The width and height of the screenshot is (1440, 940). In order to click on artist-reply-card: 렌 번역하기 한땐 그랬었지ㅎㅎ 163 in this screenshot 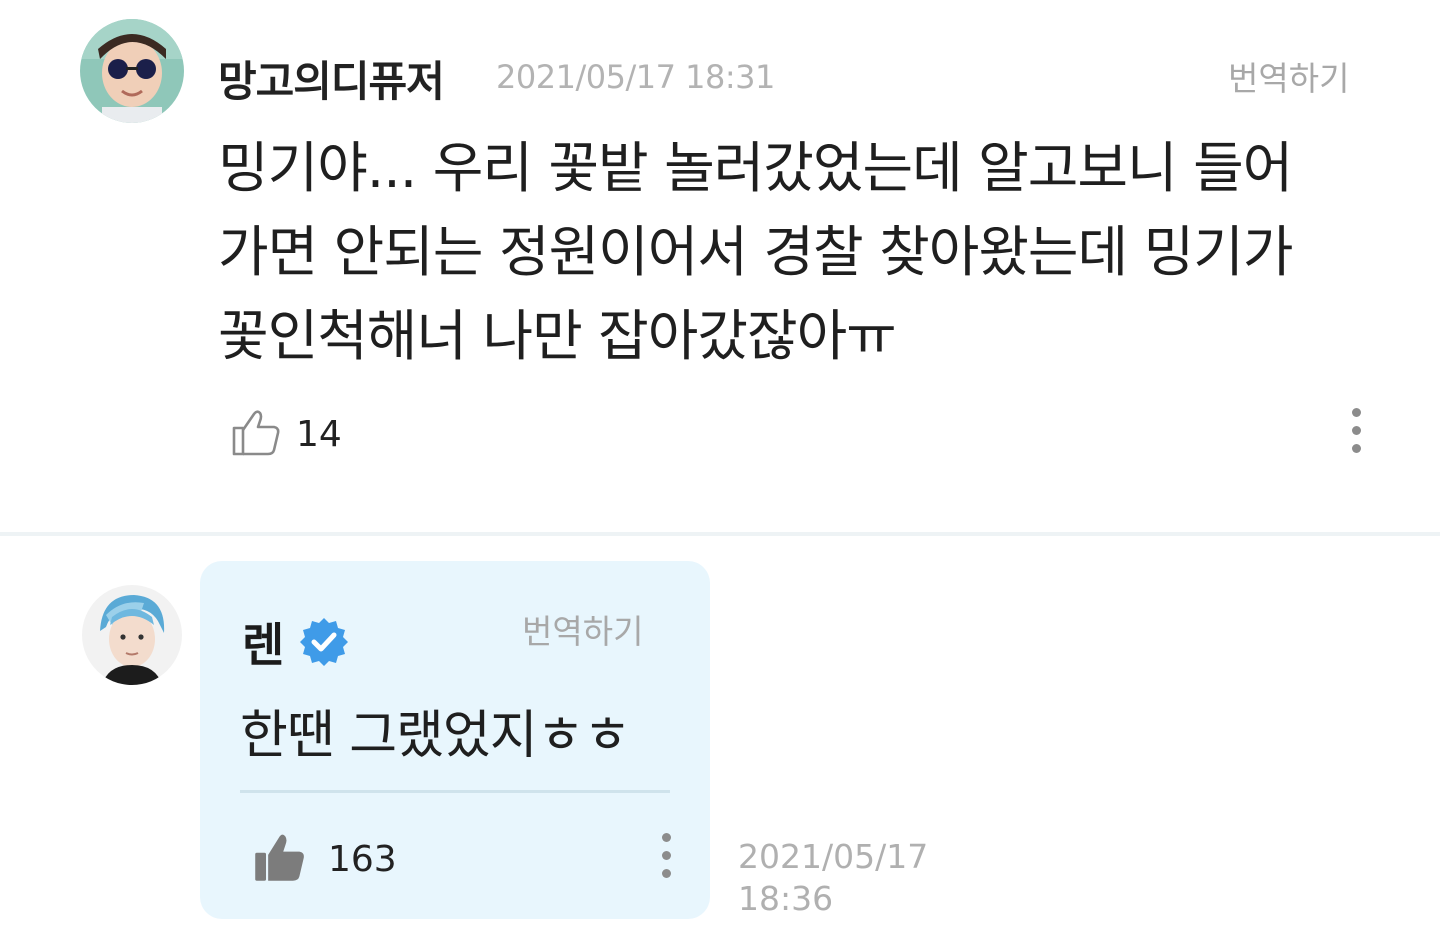, I will do `click(455, 740)`.